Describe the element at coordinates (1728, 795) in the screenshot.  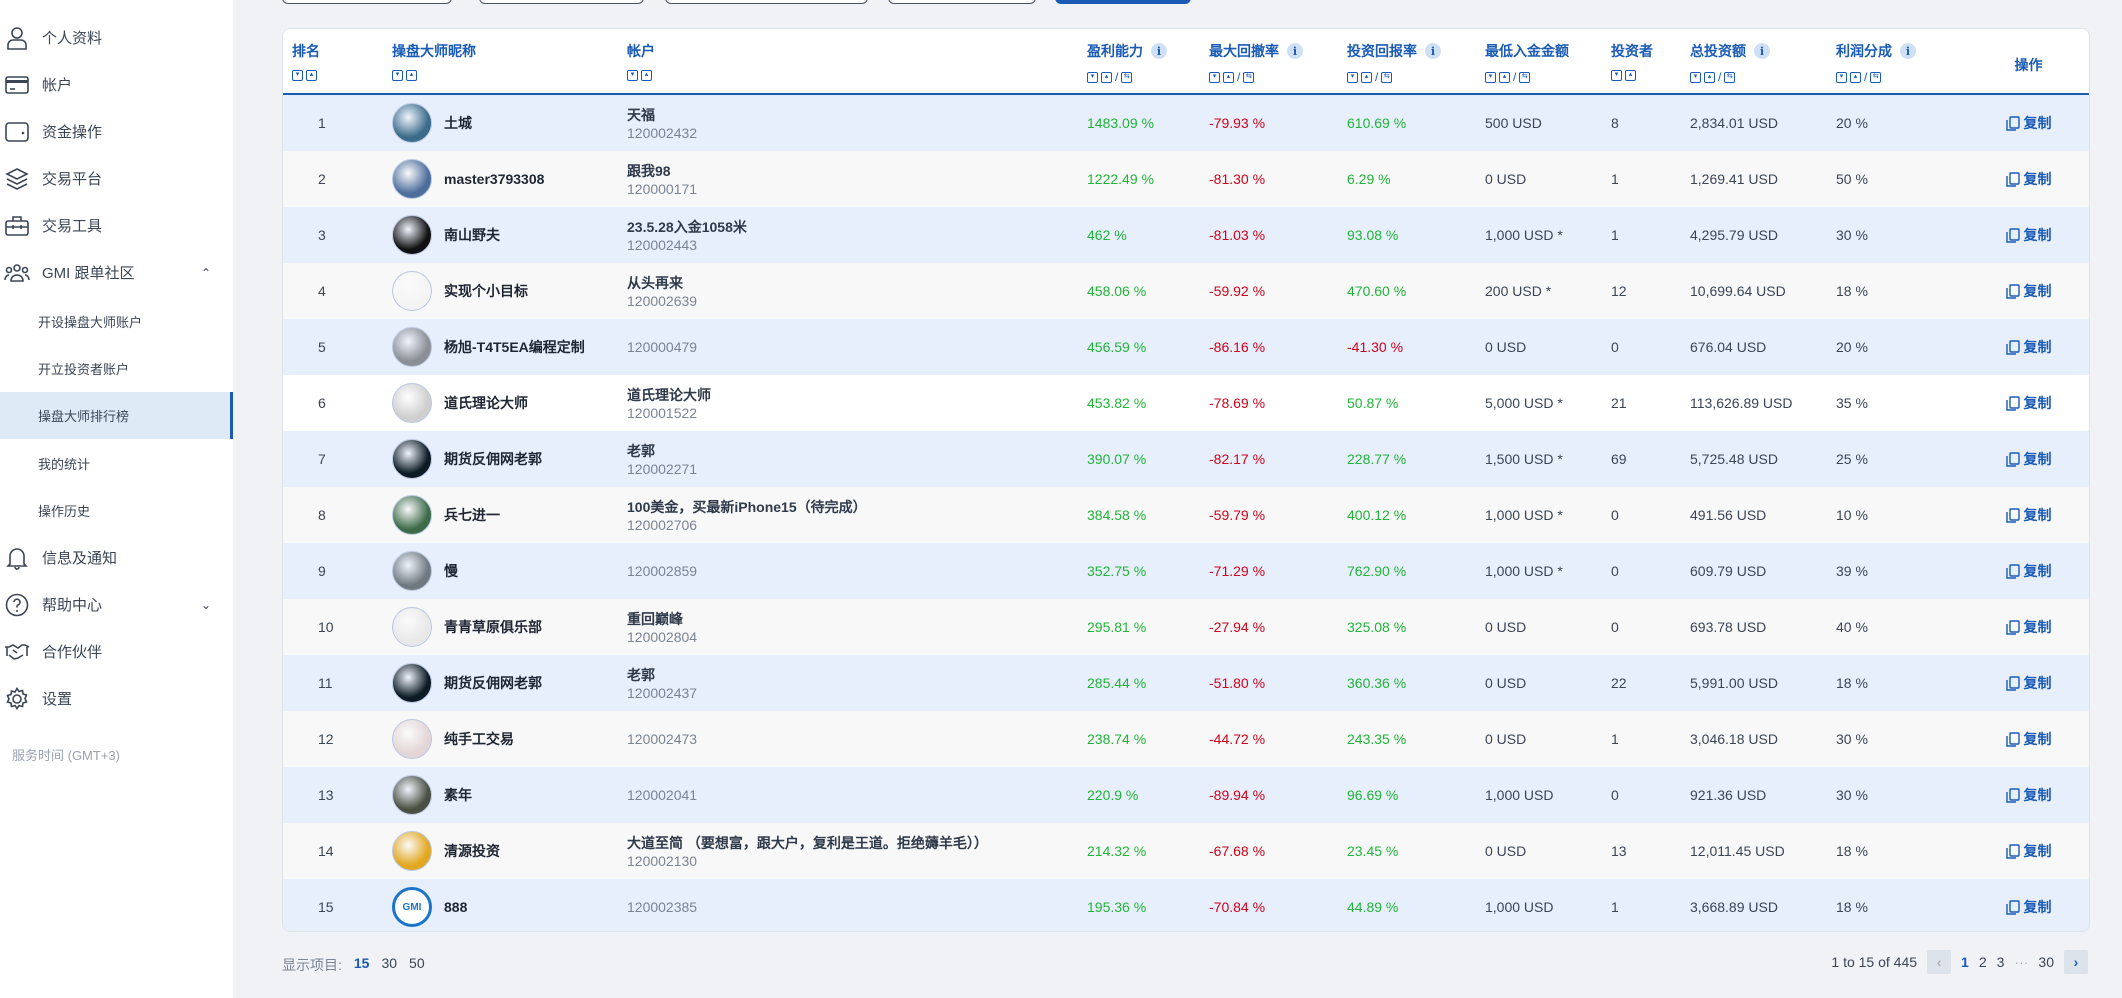
I see `total-investment-value: 921.36 USD` at that location.